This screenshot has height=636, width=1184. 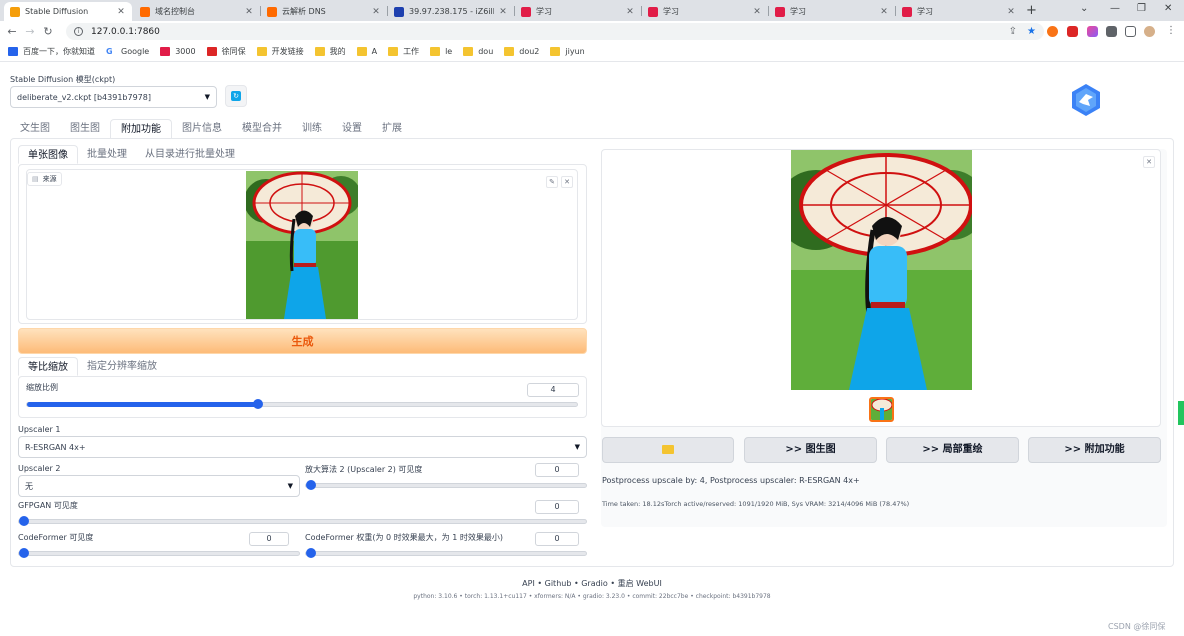 I want to click on bookmark-item: 3000, so click(x=178, y=51).